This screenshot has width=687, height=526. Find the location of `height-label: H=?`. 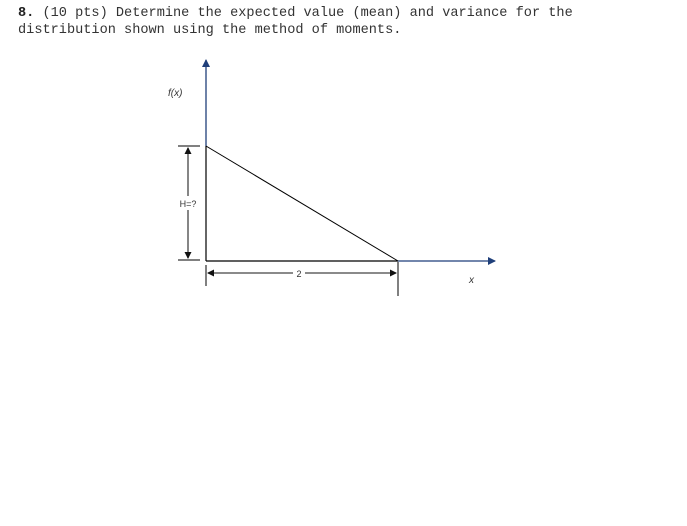

height-label: H=? is located at coordinates (188, 204).